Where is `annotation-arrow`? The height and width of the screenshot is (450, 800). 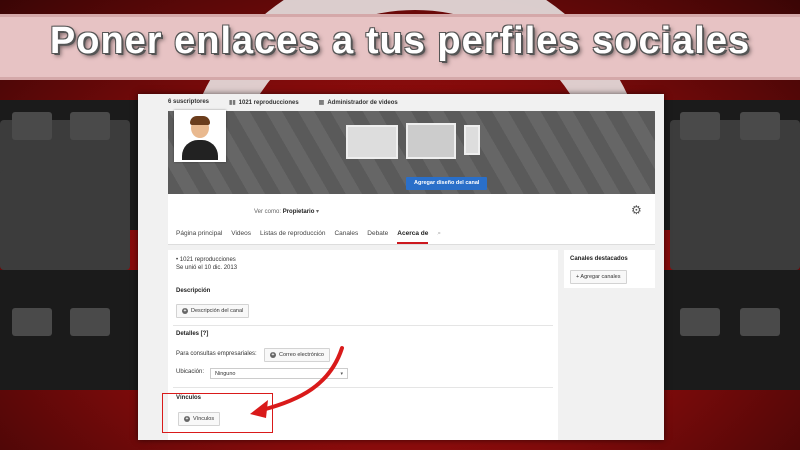
annotation-arrow is located at coordinates (297, 382).